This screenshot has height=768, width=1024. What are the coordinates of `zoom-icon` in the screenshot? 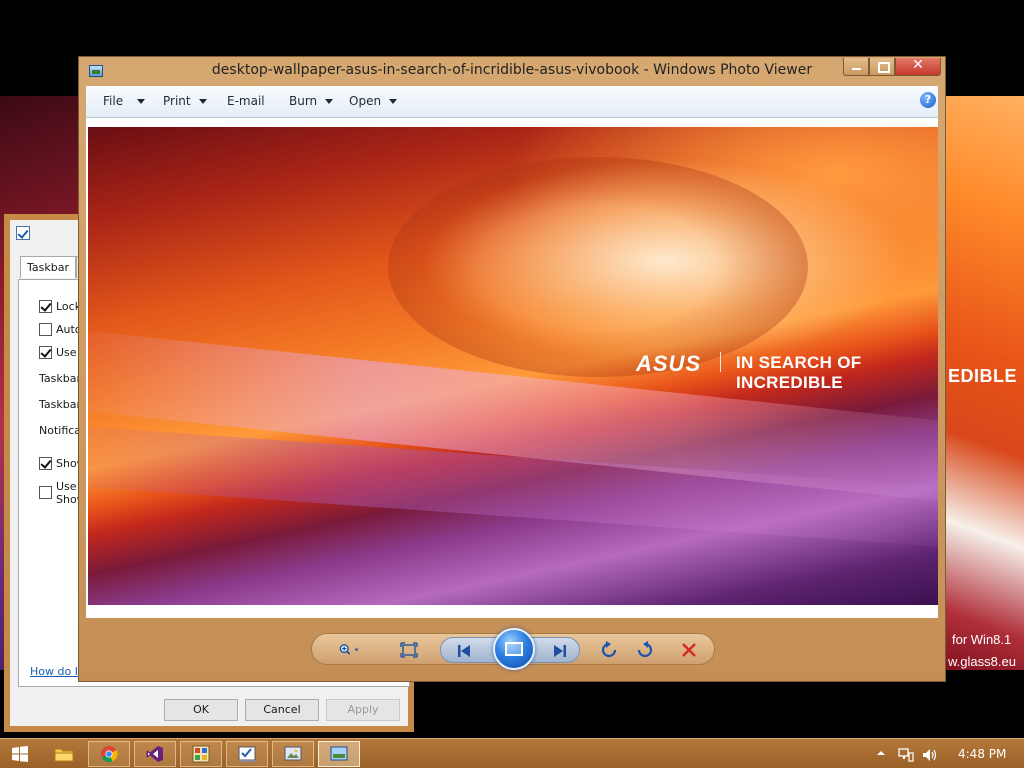 It's located at (354, 650).